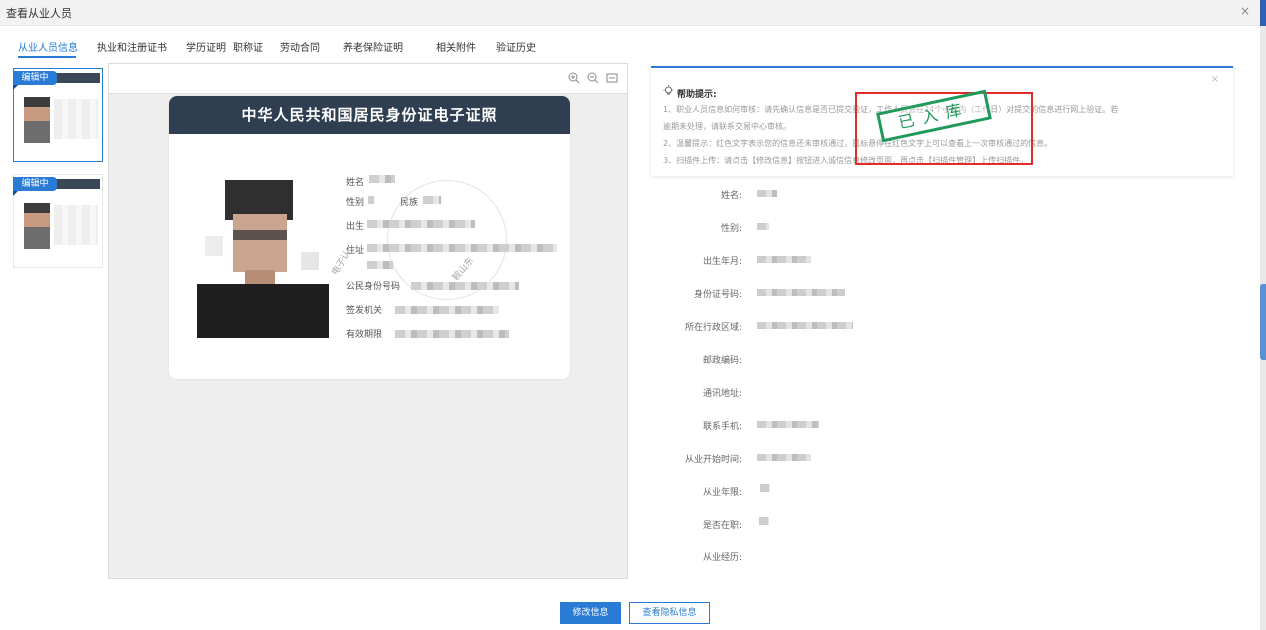 This screenshot has width=1266, height=630. I want to click on photo-shirt, so click(263, 311).